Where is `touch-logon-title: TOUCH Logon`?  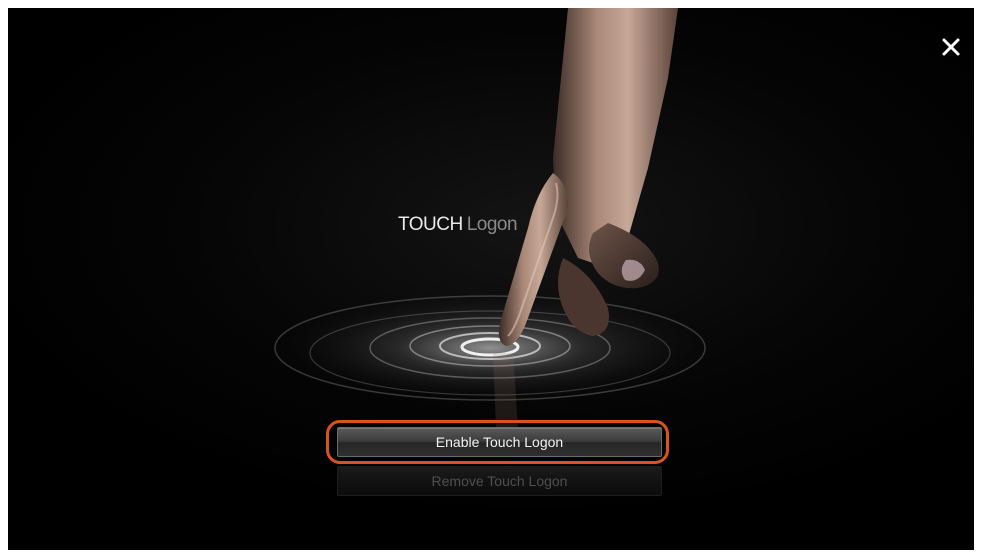 touch-logon-title: TOUCH Logon is located at coordinates (458, 225).